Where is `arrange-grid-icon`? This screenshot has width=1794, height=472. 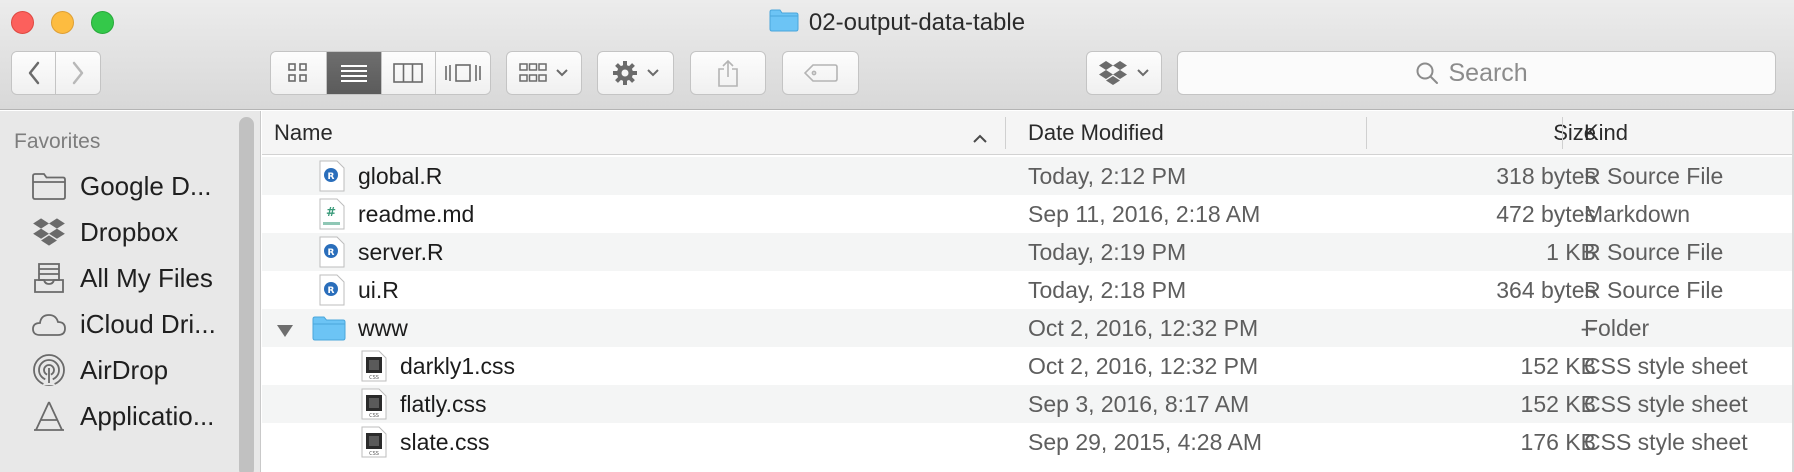 arrange-grid-icon is located at coordinates (533, 72).